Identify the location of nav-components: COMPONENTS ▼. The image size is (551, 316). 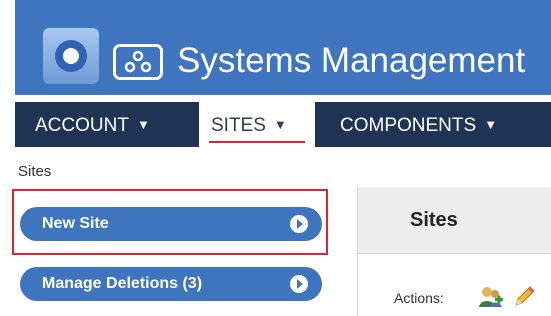
(418, 124).